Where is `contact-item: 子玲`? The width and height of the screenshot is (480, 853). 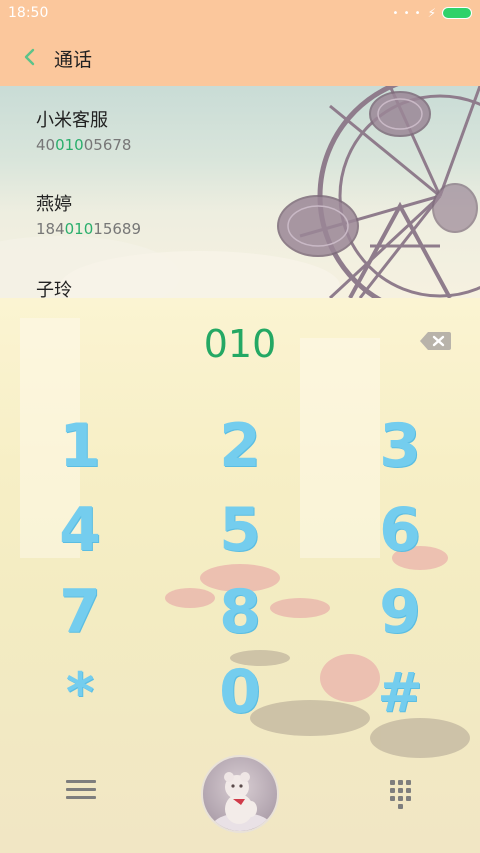 contact-item: 子玲 is located at coordinates (54, 287).